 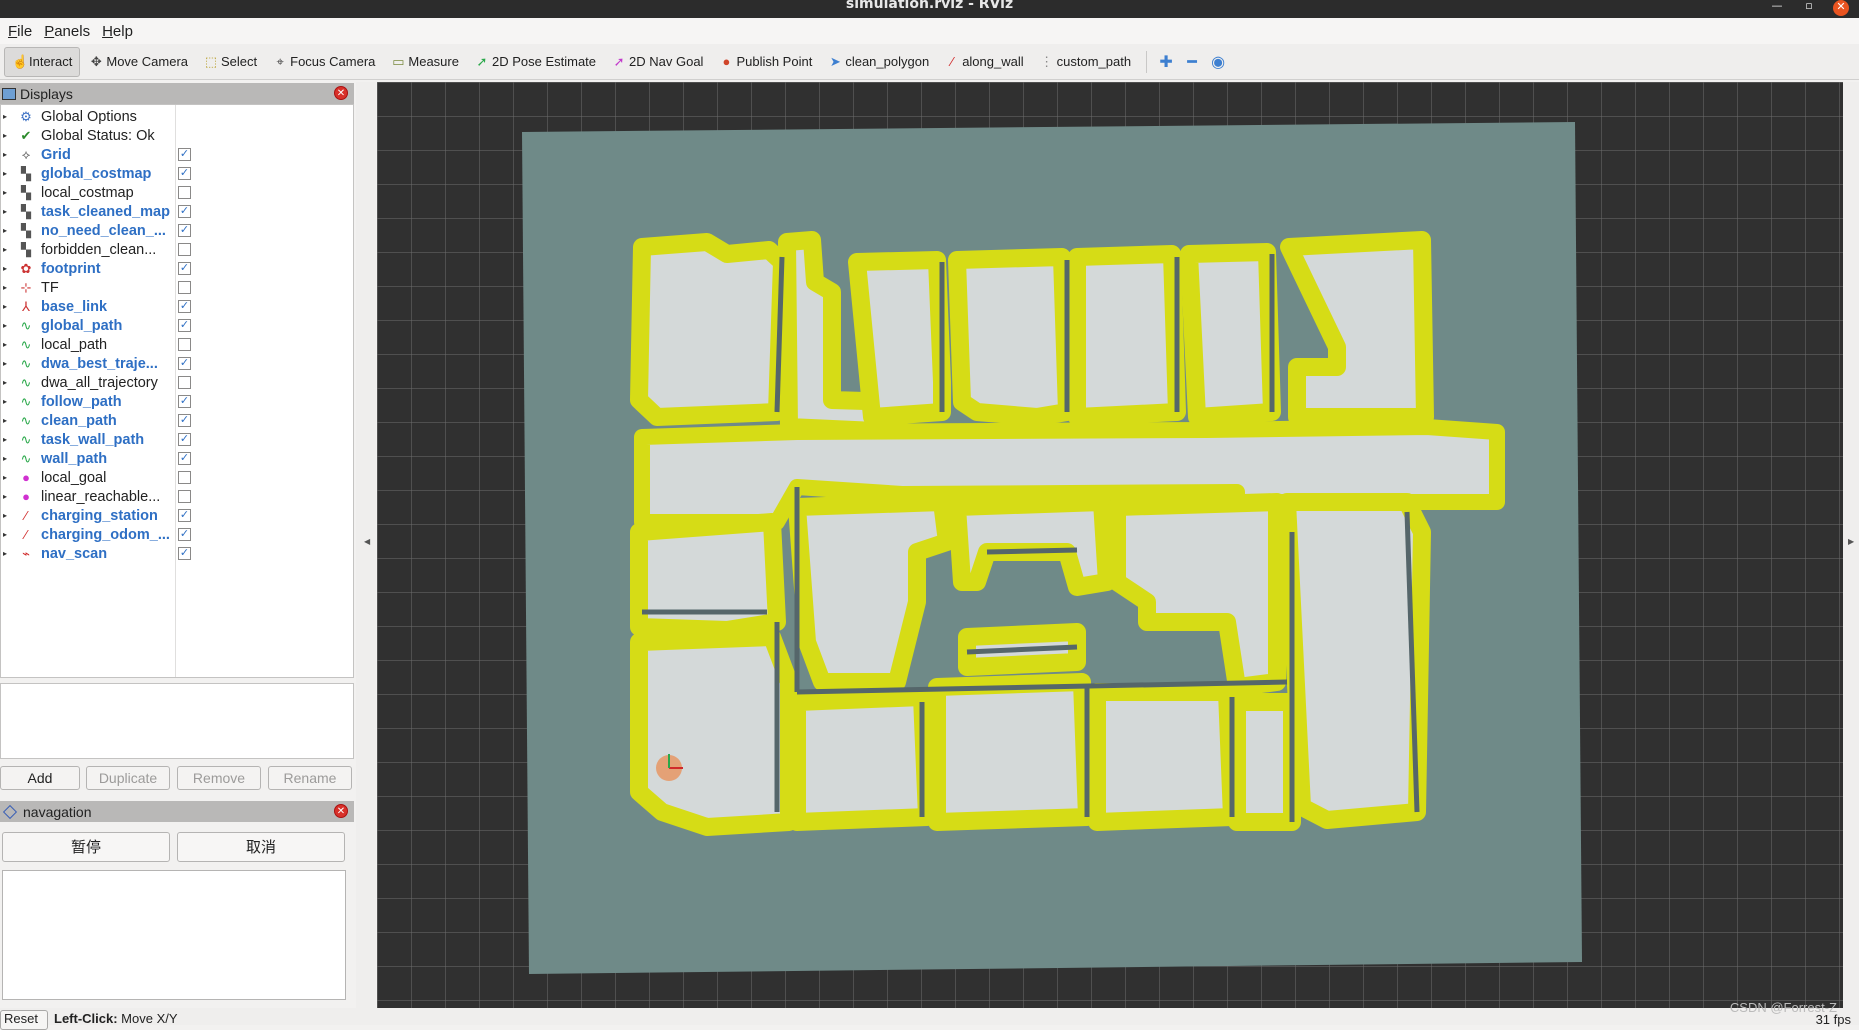 I want to click on rename-button: Rename, so click(x=310, y=778).